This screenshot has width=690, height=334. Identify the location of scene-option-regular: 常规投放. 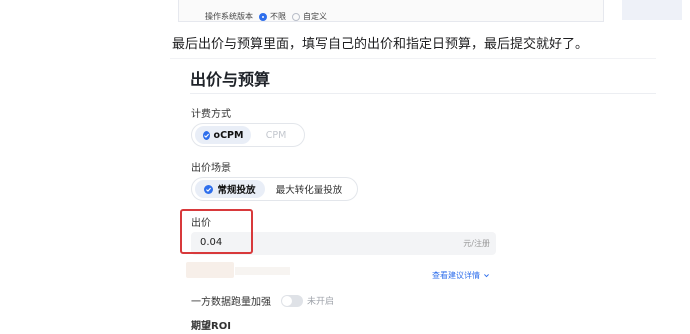
(230, 189).